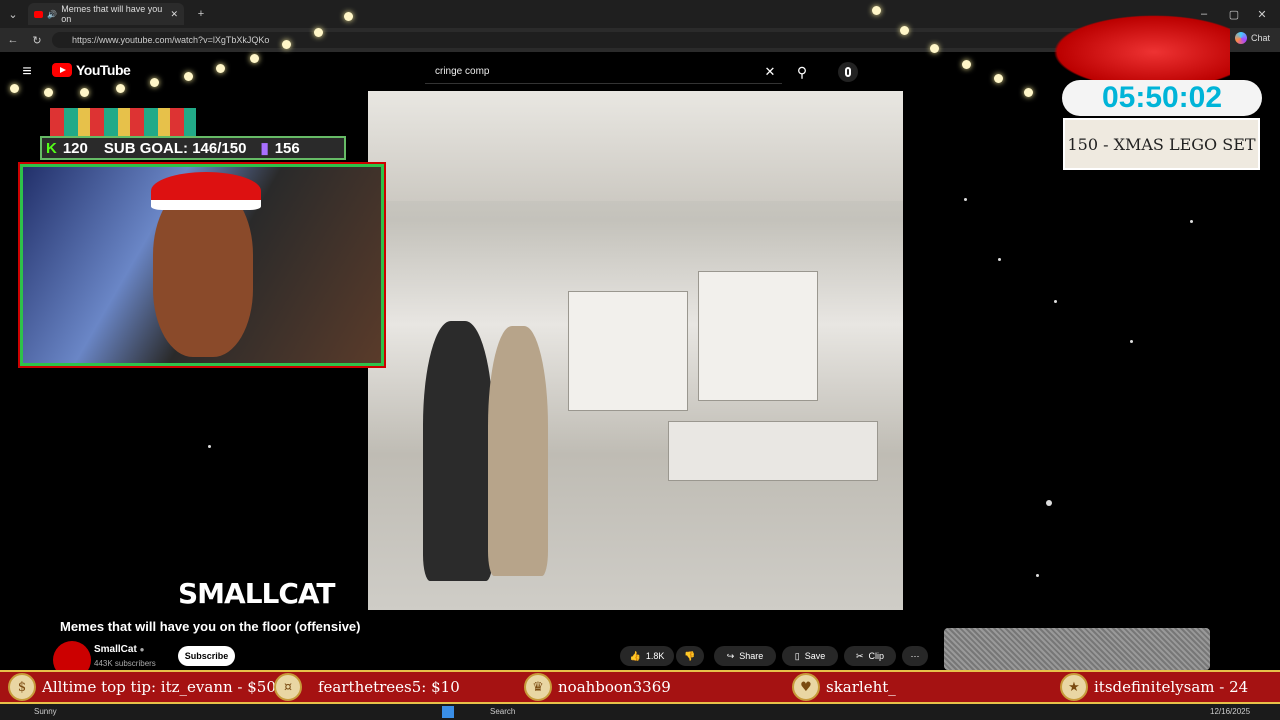  I want to click on santa-hat-decoration, so click(1135, 45).